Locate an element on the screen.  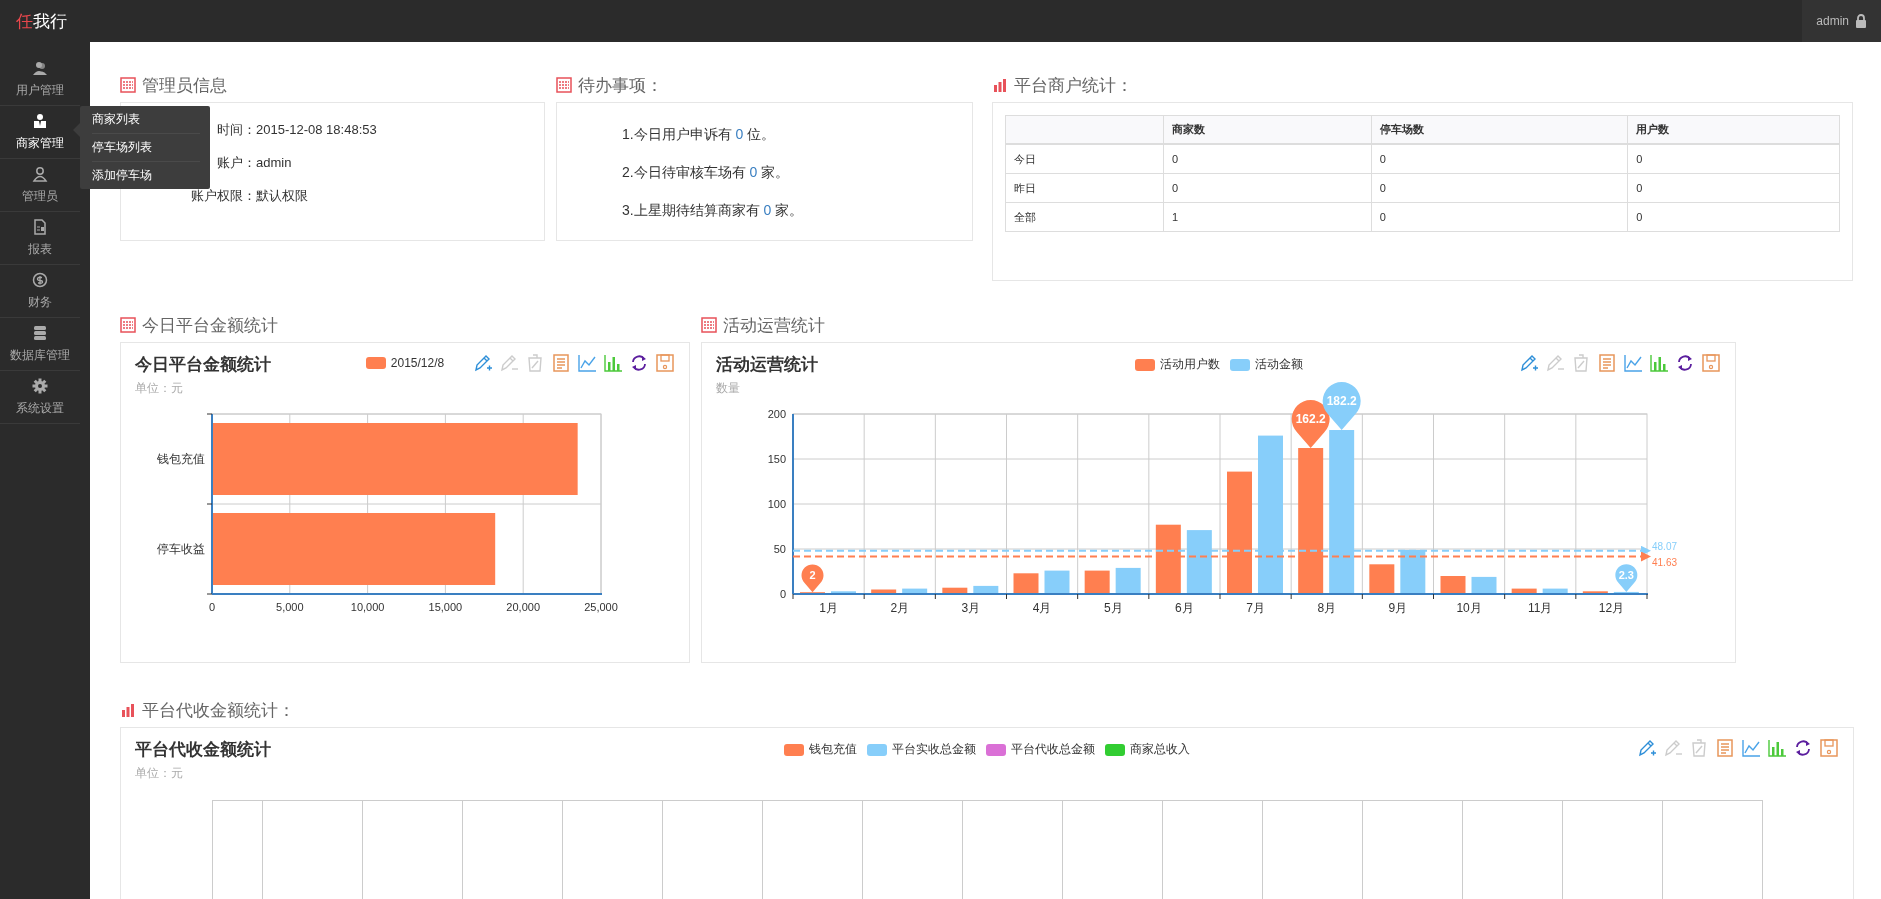
section-title: 待办事项： is located at coordinates (620, 85).